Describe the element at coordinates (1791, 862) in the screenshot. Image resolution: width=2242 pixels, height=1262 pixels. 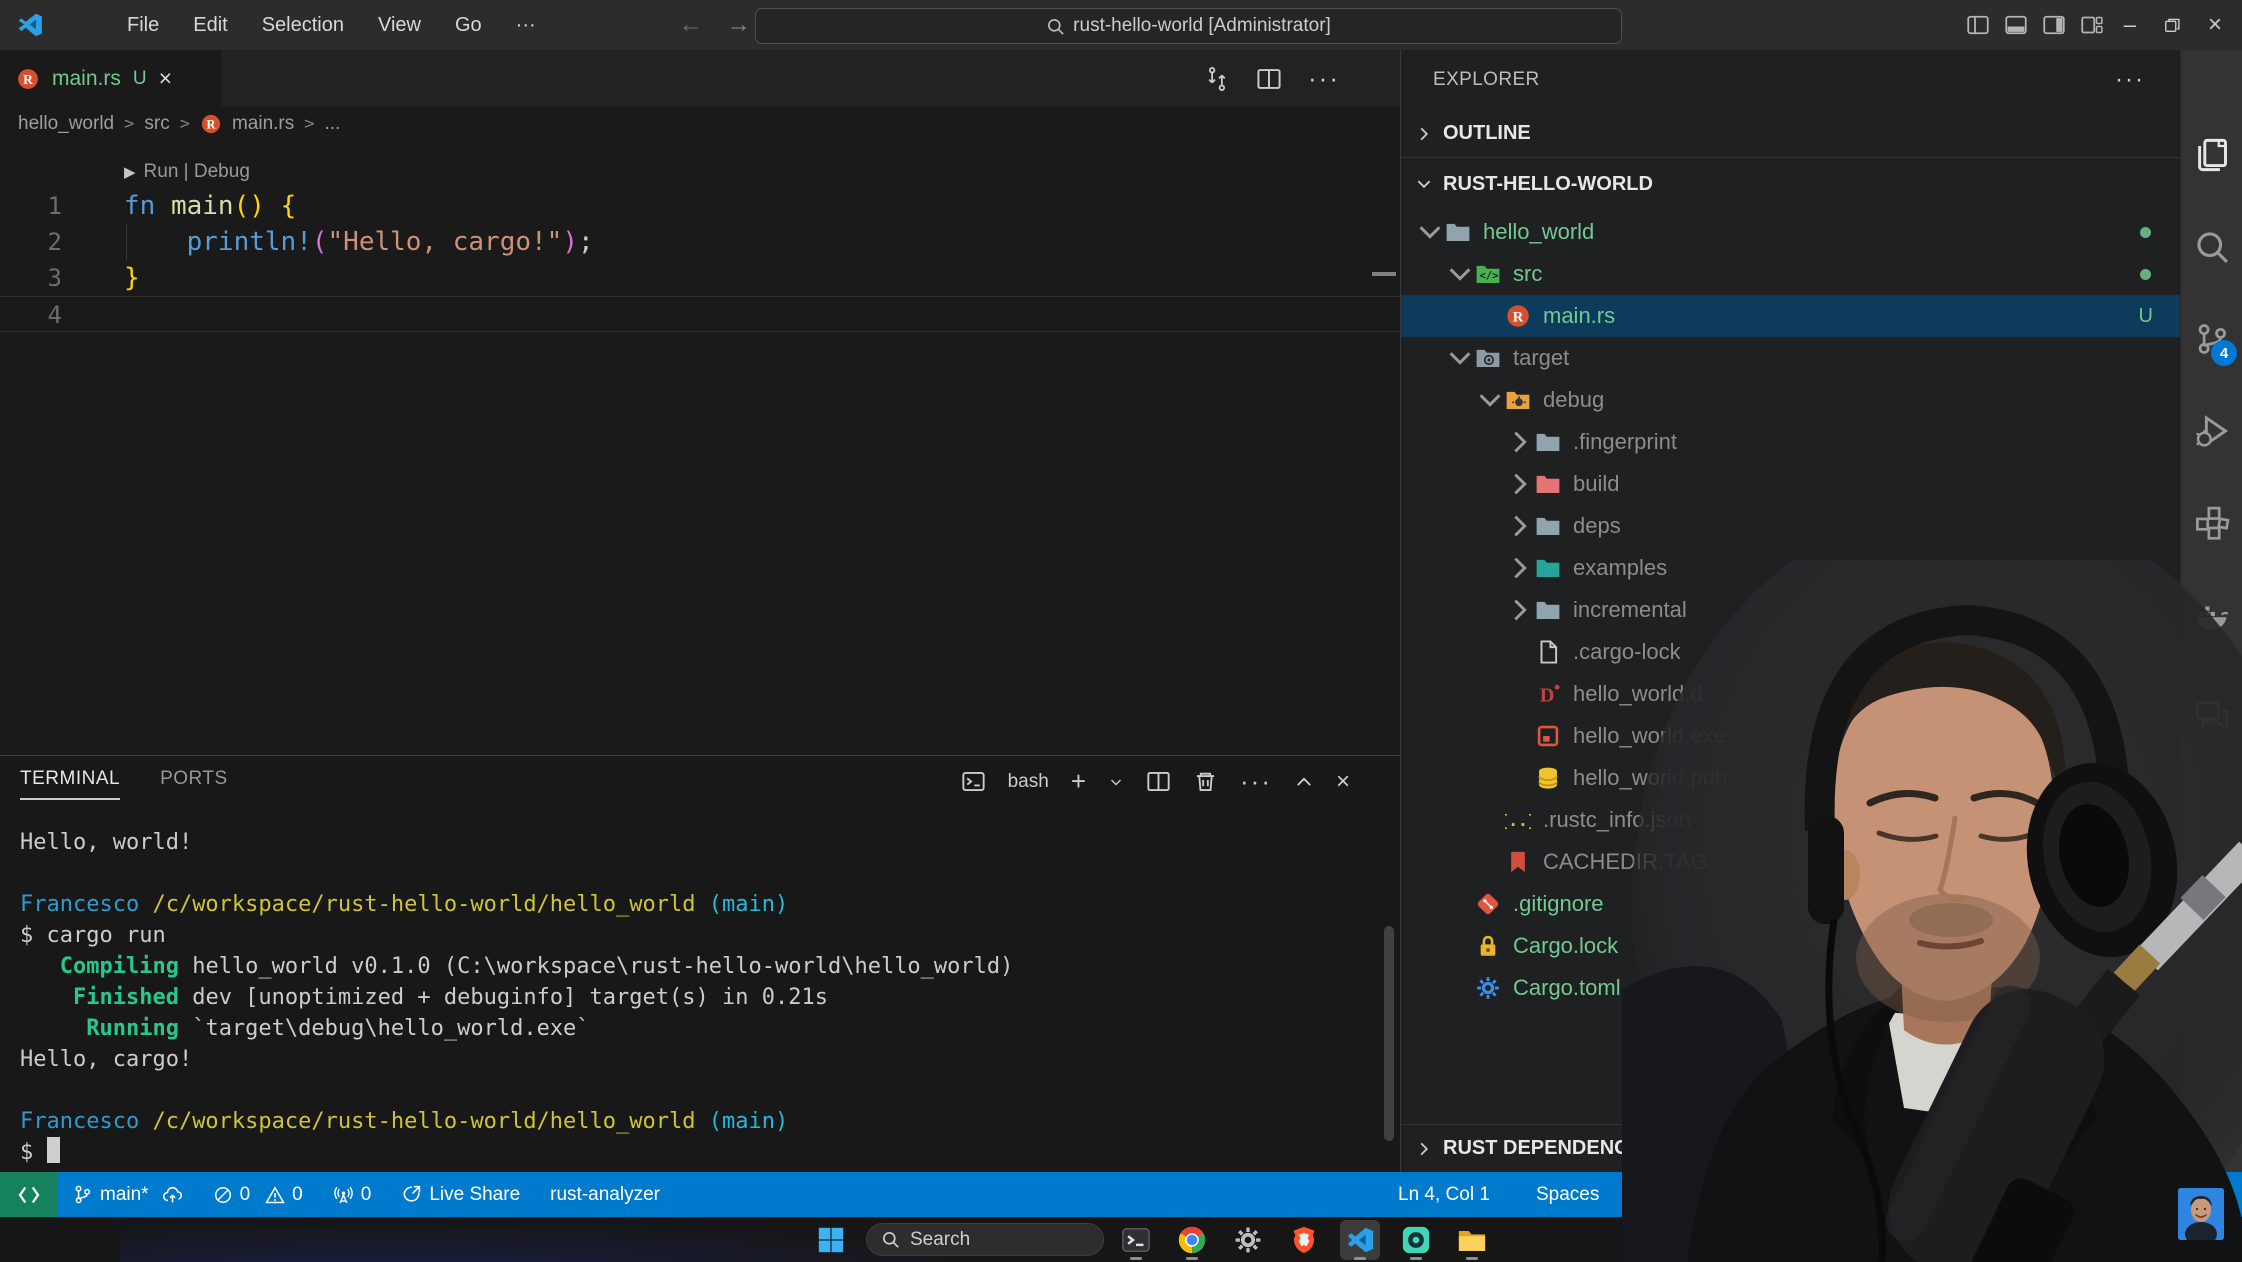
I see `tree-item-cachedir-tag: CACHEDIR.TAG` at that location.